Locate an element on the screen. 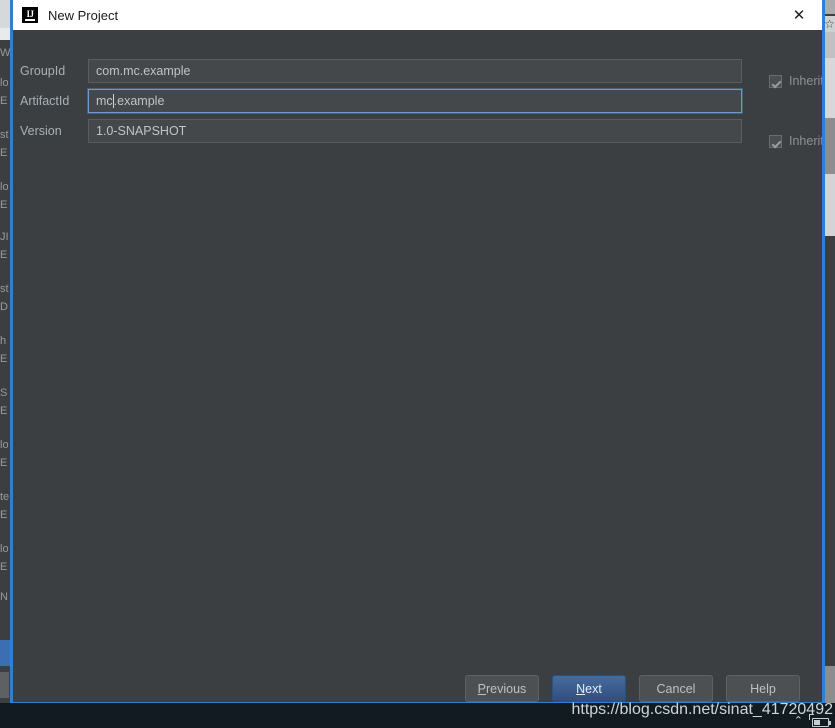  version-inherit-group: Inherit is located at coordinates (796, 141).